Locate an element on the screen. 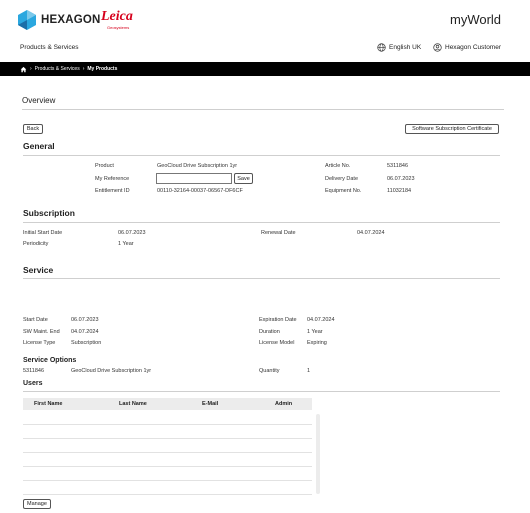 Image resolution: width=530 pixels, height=513 pixels. service-option-description: GeoCloud Drive Subscription 1yr is located at coordinates (111, 371).